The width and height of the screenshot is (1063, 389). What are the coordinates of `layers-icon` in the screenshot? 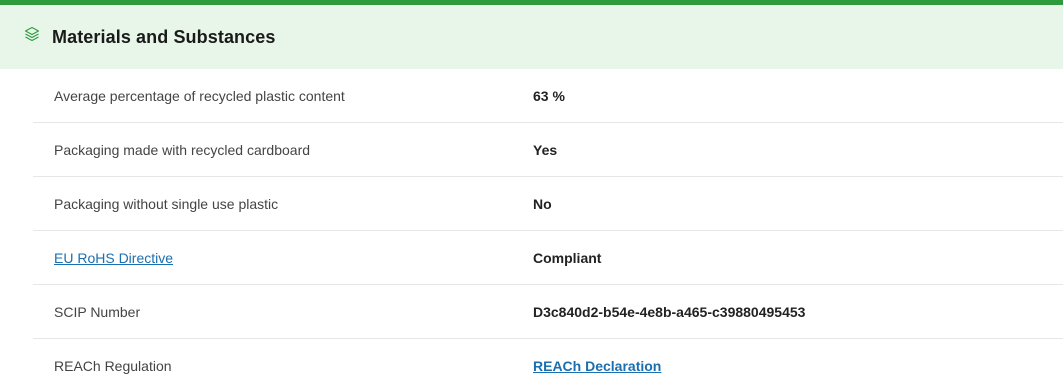 It's located at (32, 34).